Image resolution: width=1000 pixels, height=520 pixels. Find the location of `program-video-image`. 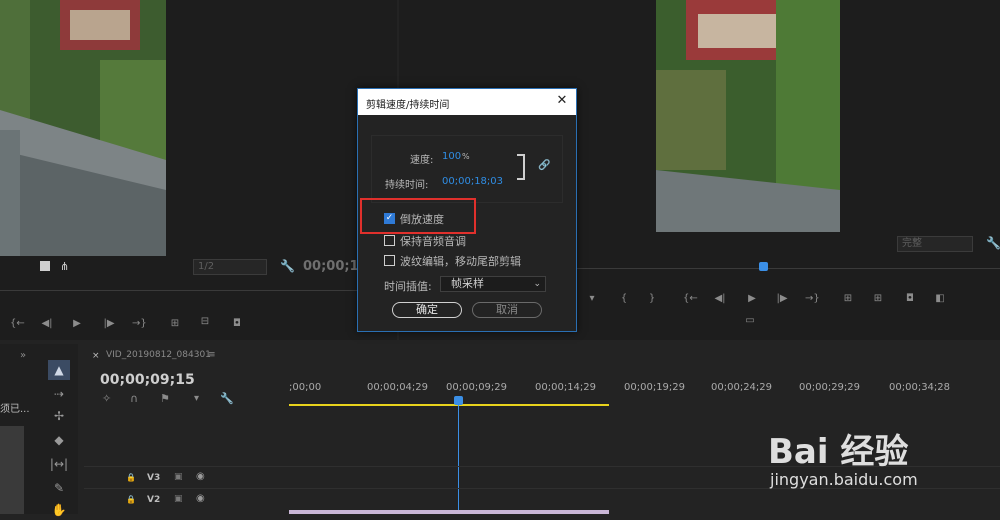

program-video-image is located at coordinates (748, 116).